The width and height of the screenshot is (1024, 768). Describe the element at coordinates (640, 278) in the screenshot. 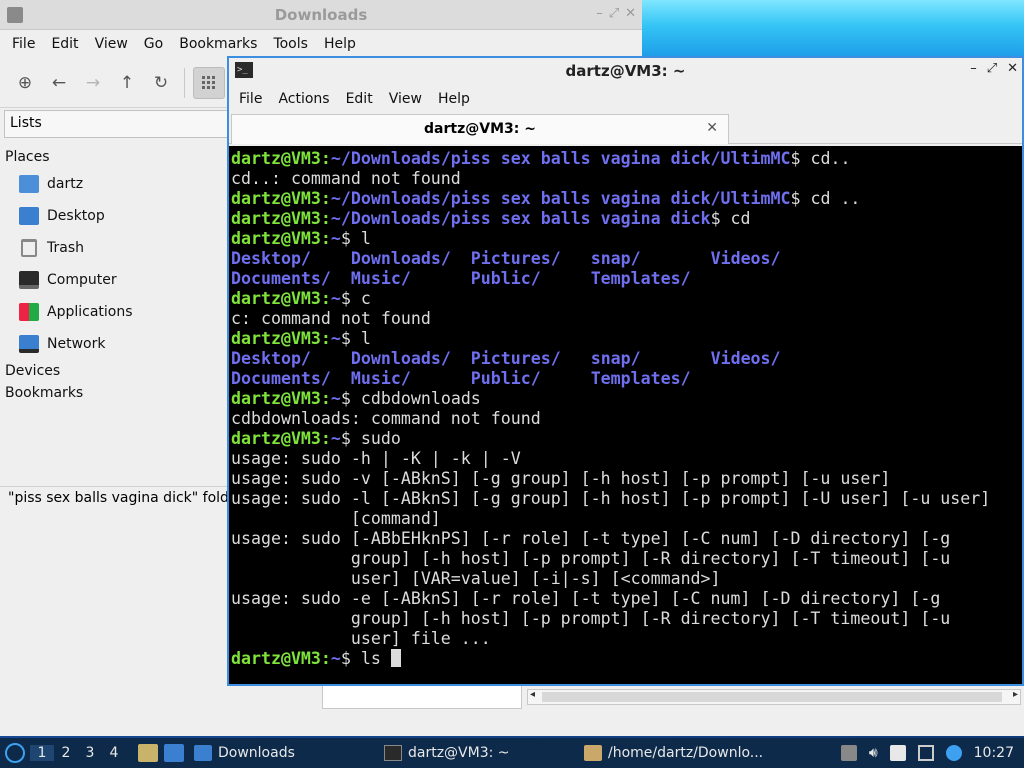

I see `directory-entry: Templates/` at that location.